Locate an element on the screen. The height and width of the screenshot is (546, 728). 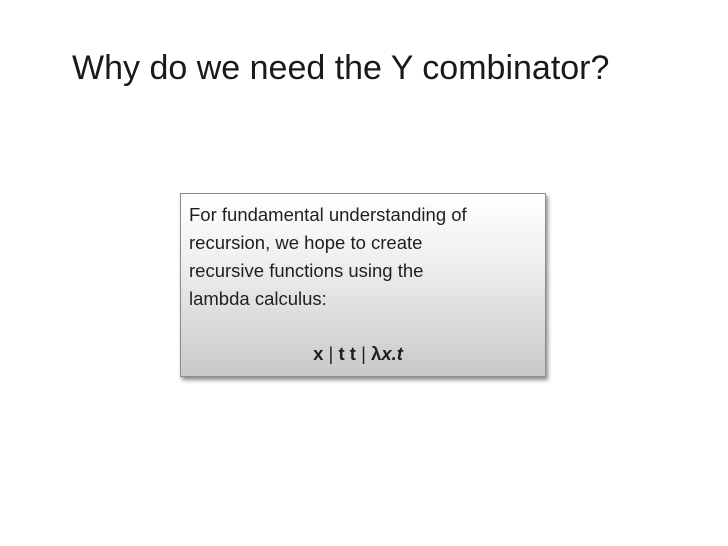
callout-line-3: recursive functions using the is located at coordinates (306, 270).